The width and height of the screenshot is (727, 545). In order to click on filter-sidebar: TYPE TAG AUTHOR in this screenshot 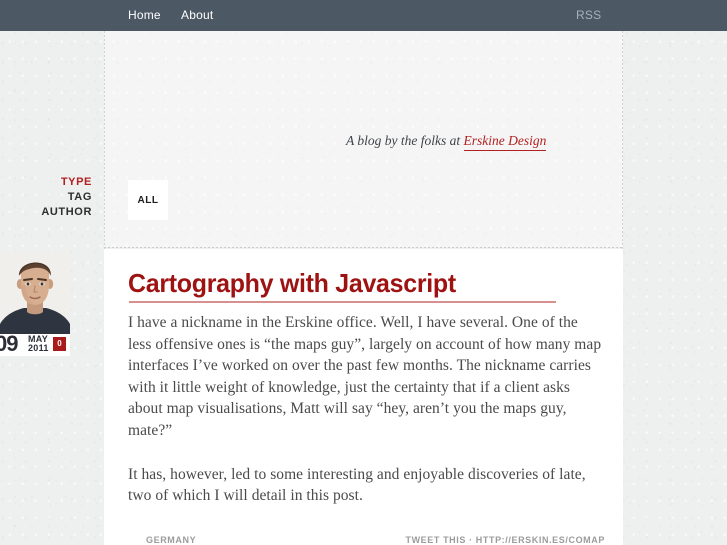, I will do `click(46, 197)`.